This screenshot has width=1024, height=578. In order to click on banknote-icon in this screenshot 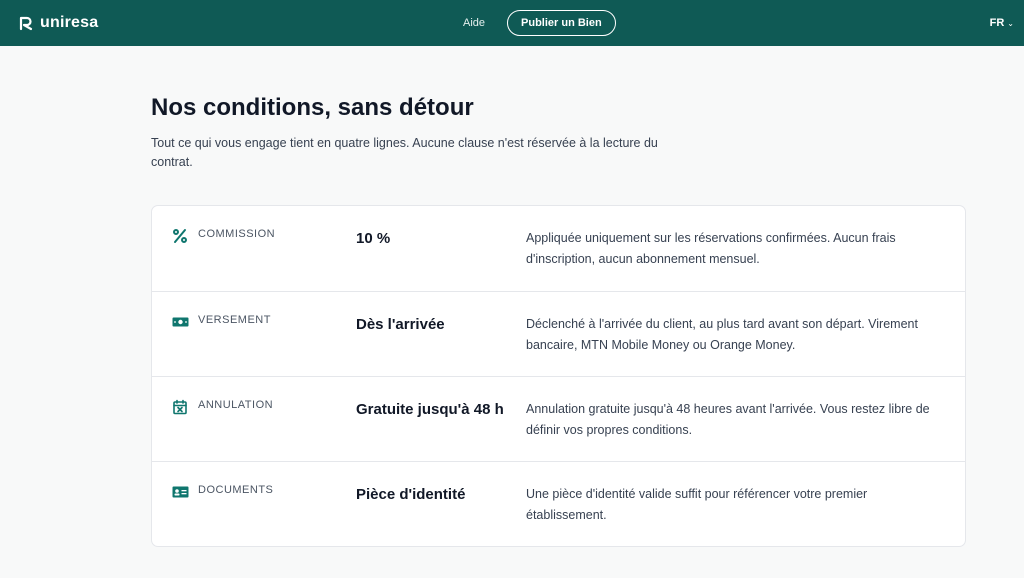, I will do `click(181, 323)`.